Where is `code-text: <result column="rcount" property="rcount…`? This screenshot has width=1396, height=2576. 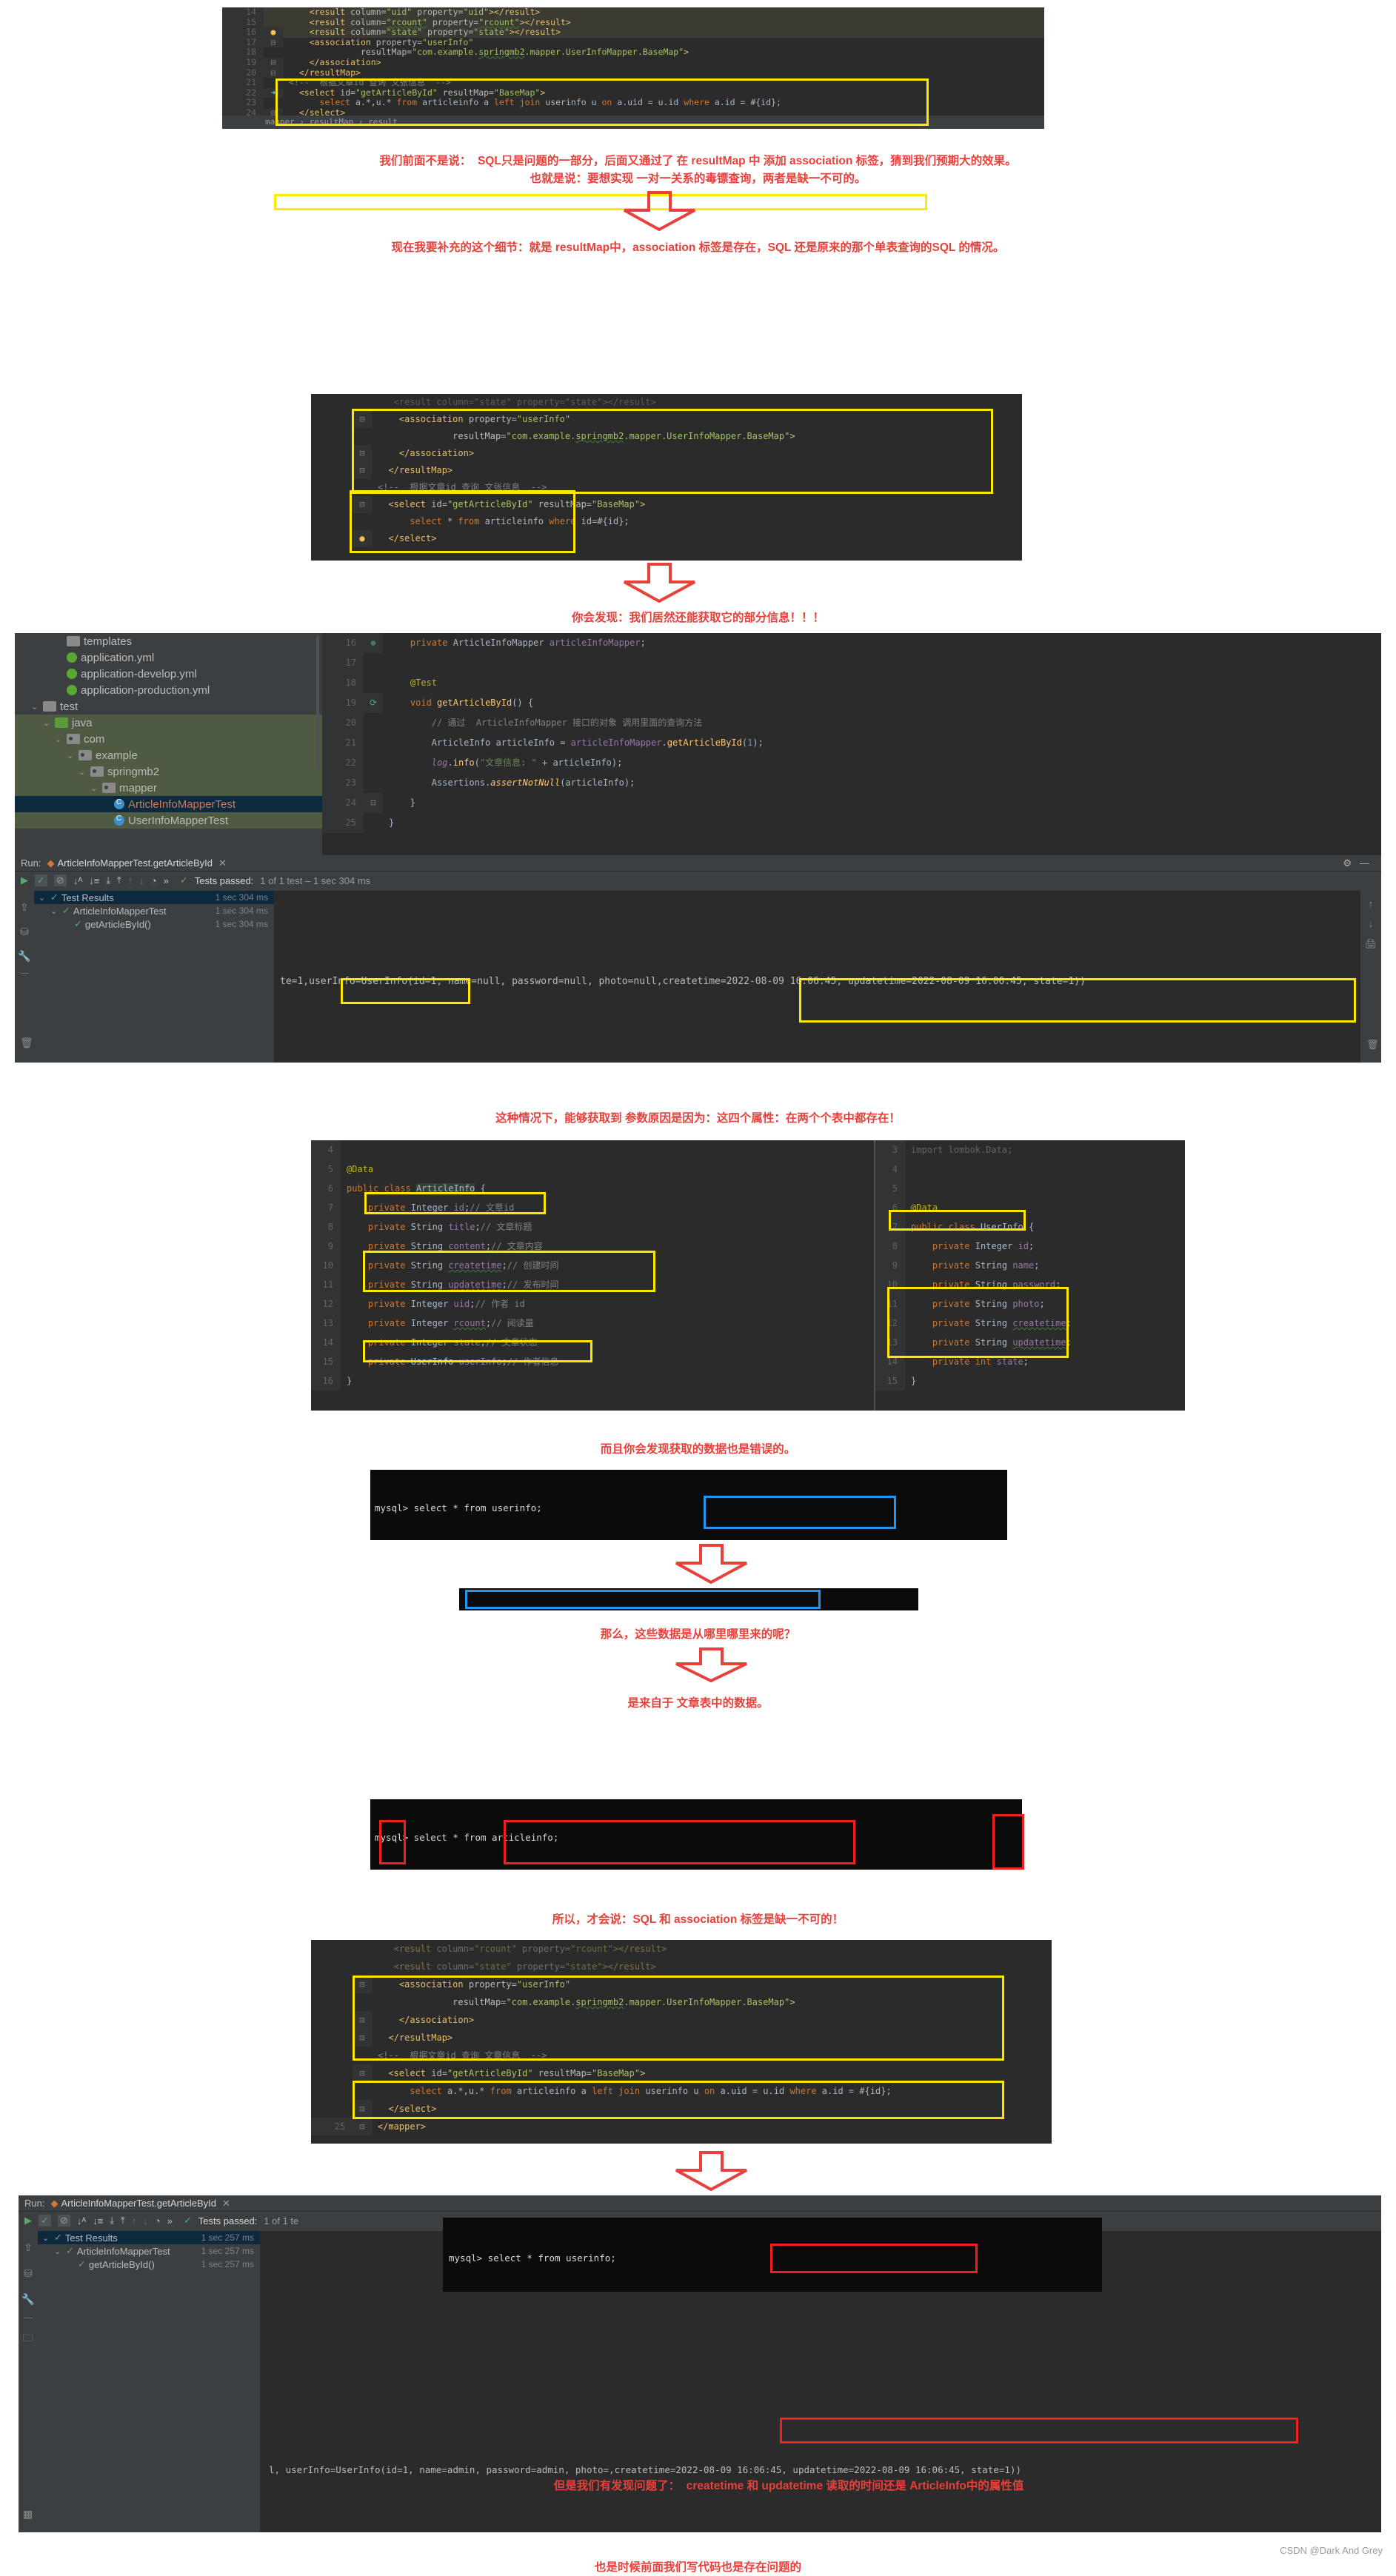
code-text: <result column="rcount" property="rcount… is located at coordinates (663, 22).